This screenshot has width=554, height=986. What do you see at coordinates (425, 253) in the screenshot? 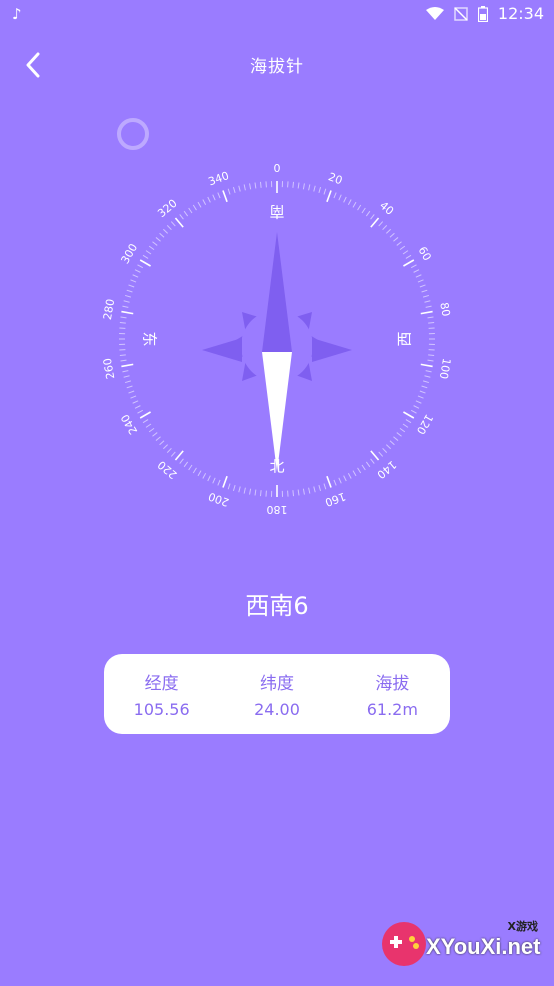
I see `degree-label: 60` at bounding box center [425, 253].